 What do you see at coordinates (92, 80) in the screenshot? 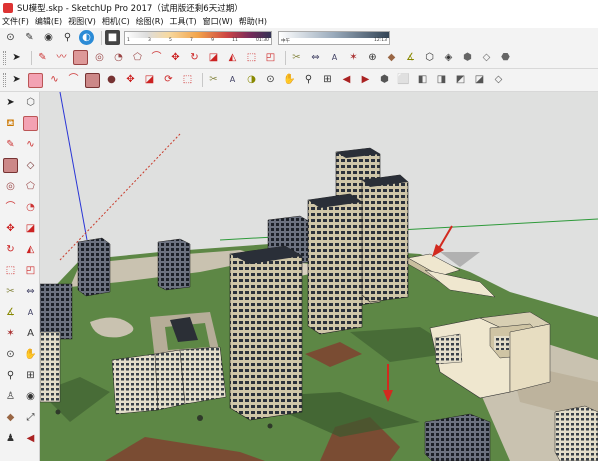
I see `rectangle-tool-icon` at bounding box center [92, 80].